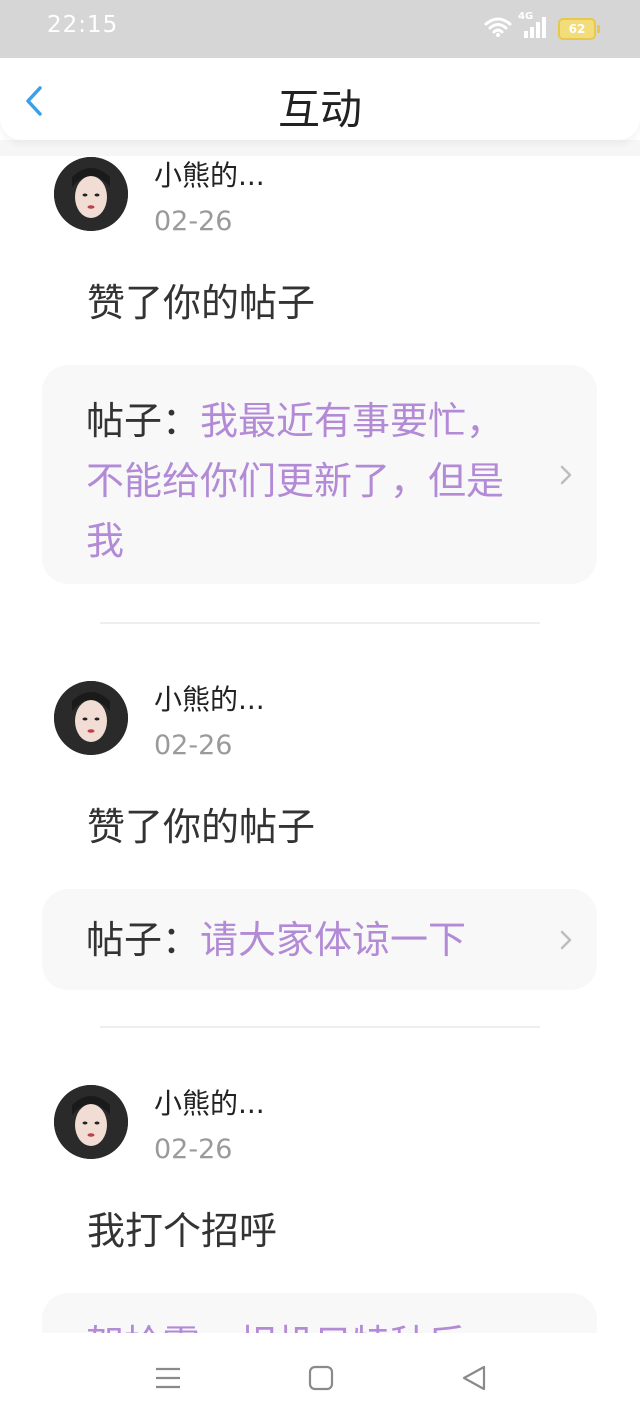 The image size is (640, 1422). I want to click on post-card-text: 帖子：请大家体谅一下, so click(316, 940).